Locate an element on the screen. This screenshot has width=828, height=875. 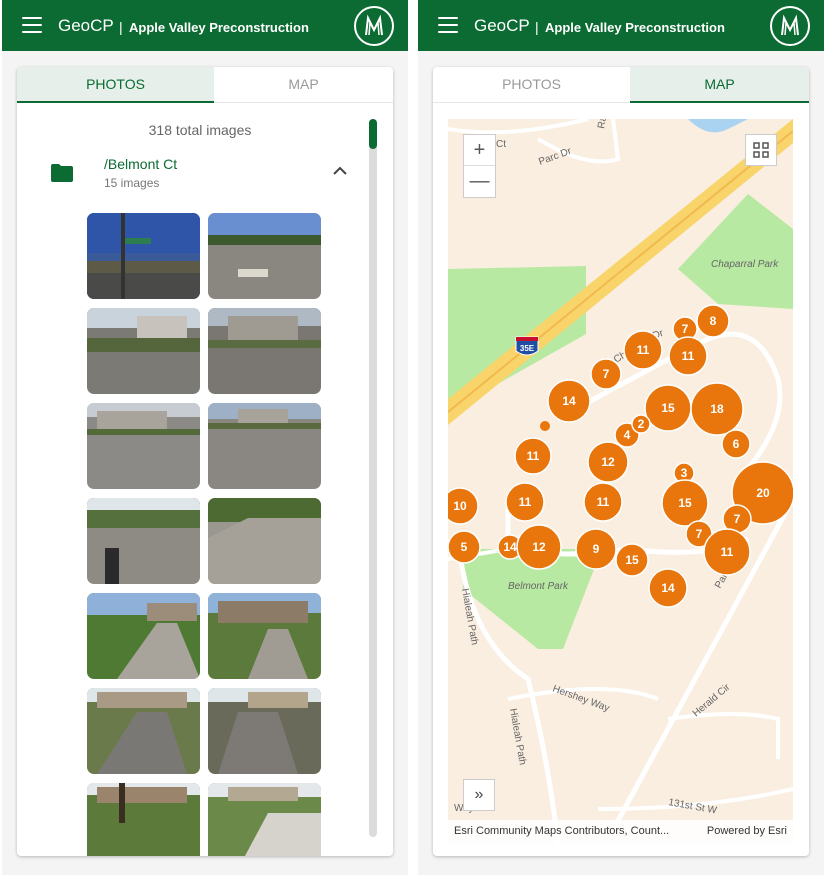
cluster-count: 4 is located at coordinates (627, 435).